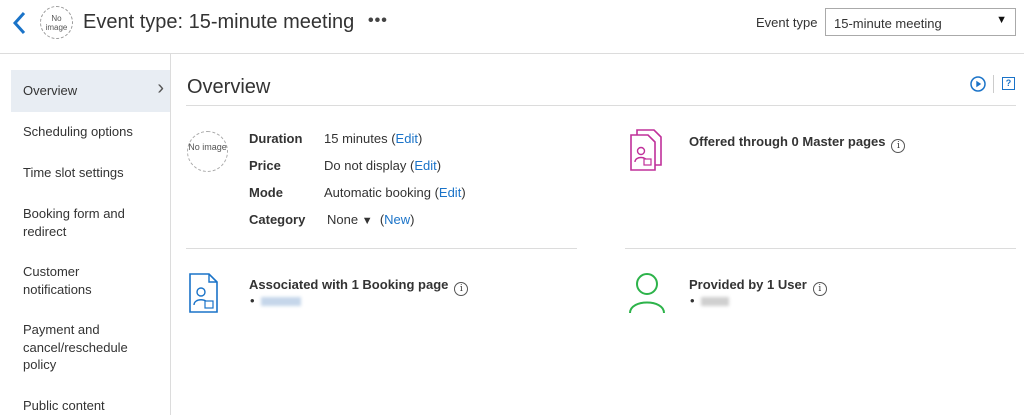 The width and height of the screenshot is (1024, 415). I want to click on sidebar-item-public-content: Public content, so click(90, 406).